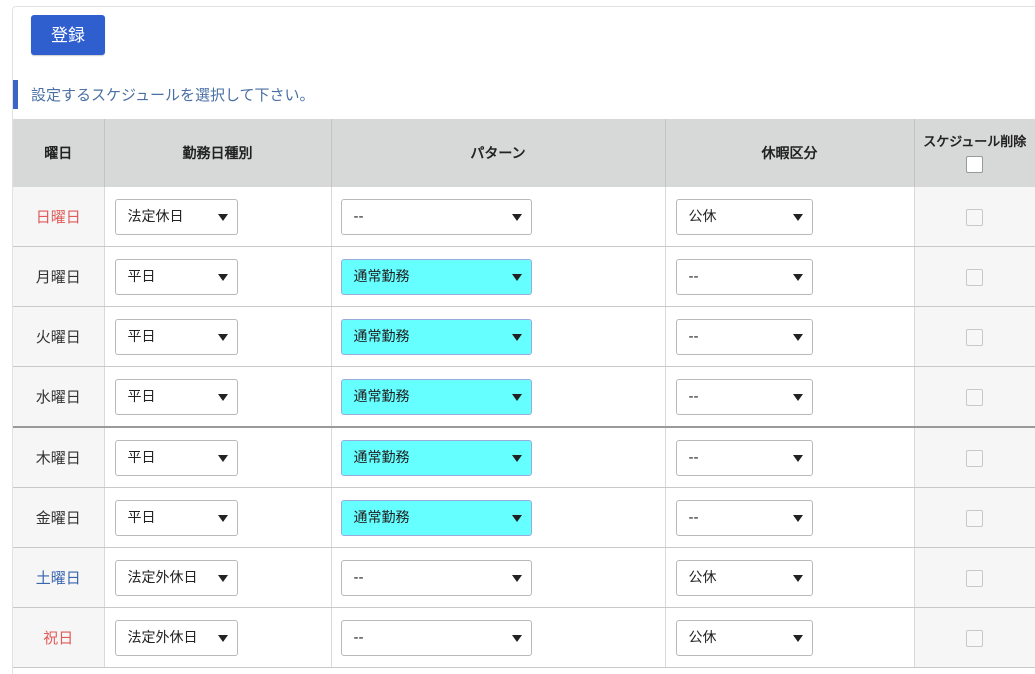 This screenshot has height=674, width=1035. What do you see at coordinates (974, 164) in the screenshot?
I see `select-all-delete-checkbox` at bounding box center [974, 164].